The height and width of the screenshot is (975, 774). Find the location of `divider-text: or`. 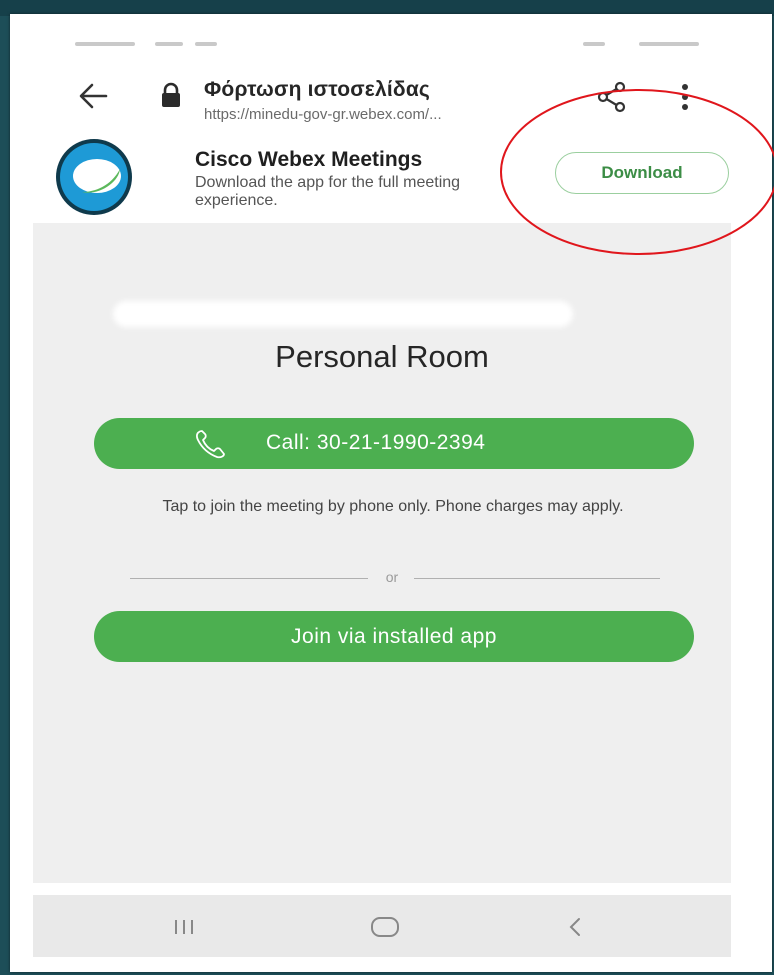

divider-text: or is located at coordinates (392, 577).